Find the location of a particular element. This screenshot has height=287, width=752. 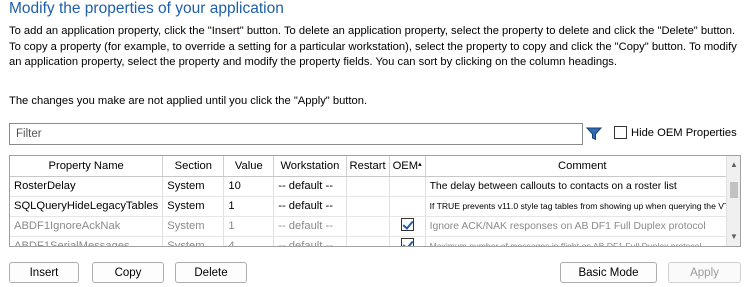

cell-property-name: SQLQueryHideLegacyTables is located at coordinates (87, 206).